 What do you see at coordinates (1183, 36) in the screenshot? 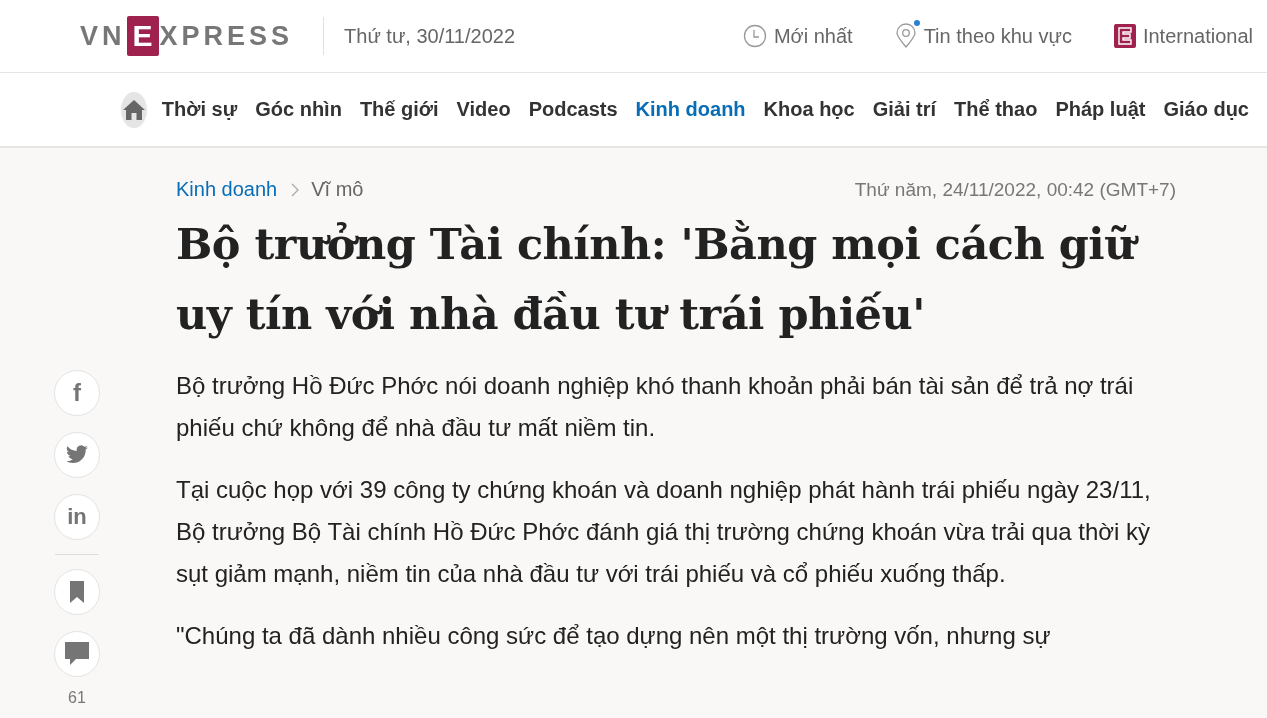
I see `header-link: International` at bounding box center [1183, 36].